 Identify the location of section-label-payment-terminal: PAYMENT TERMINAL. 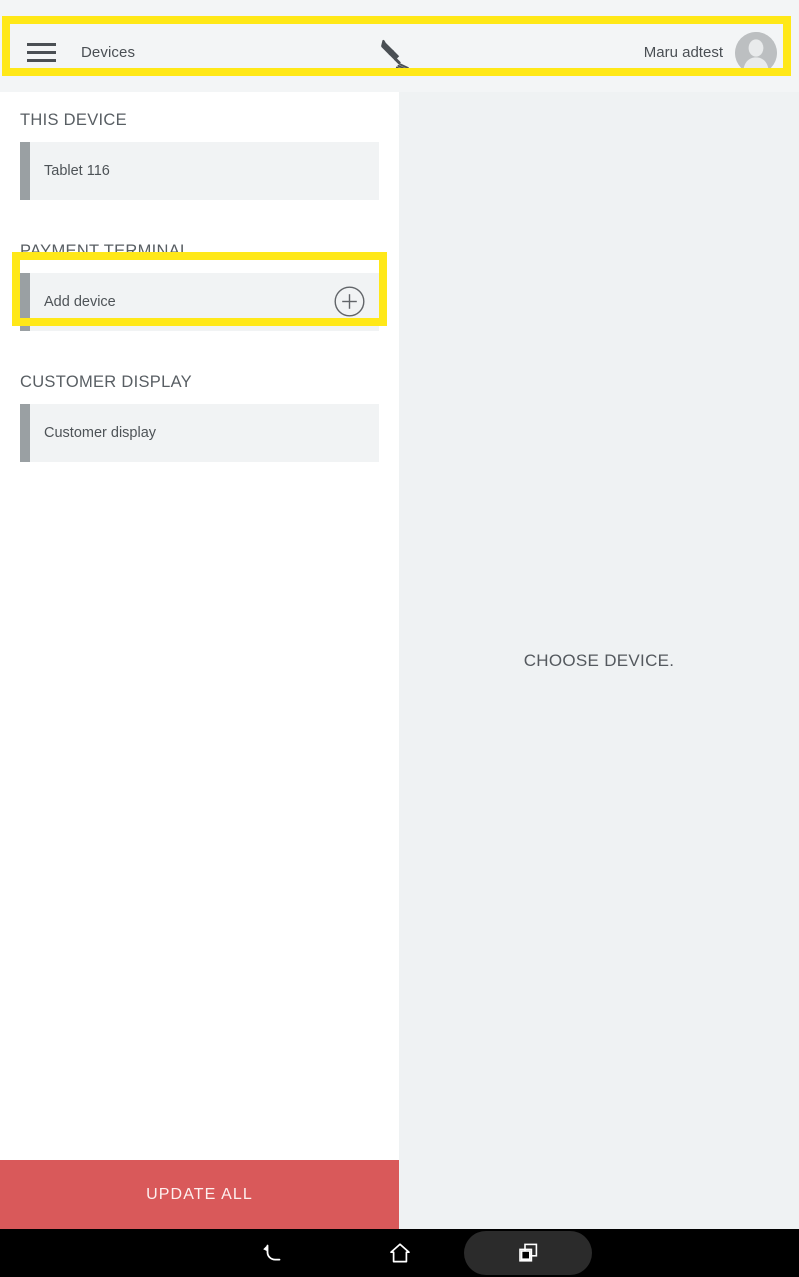
(105, 251).